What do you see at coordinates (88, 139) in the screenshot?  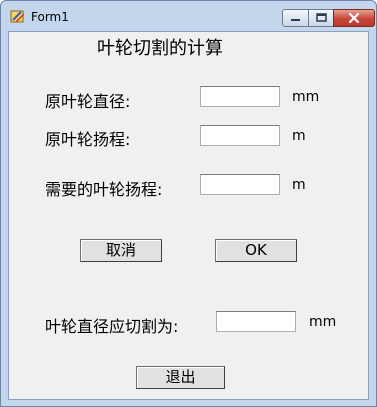 I see `original-impeller-head-label: 原叶轮扬程:` at bounding box center [88, 139].